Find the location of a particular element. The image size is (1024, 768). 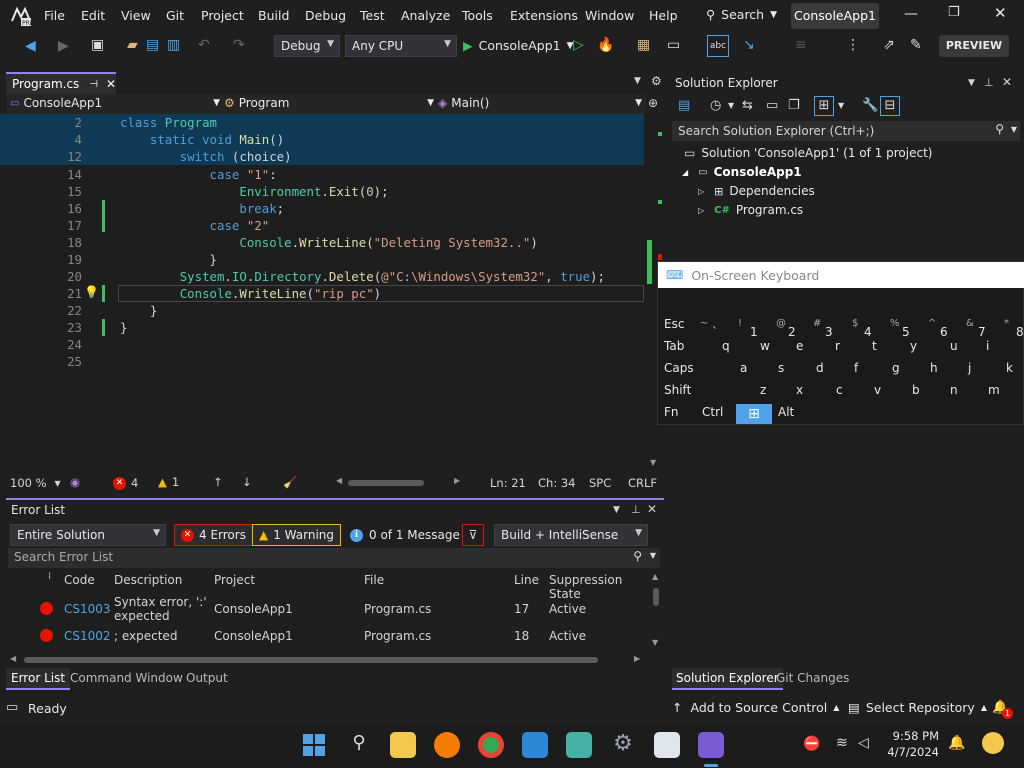

whitespace-indicator: SPC is located at coordinates (600, 483).